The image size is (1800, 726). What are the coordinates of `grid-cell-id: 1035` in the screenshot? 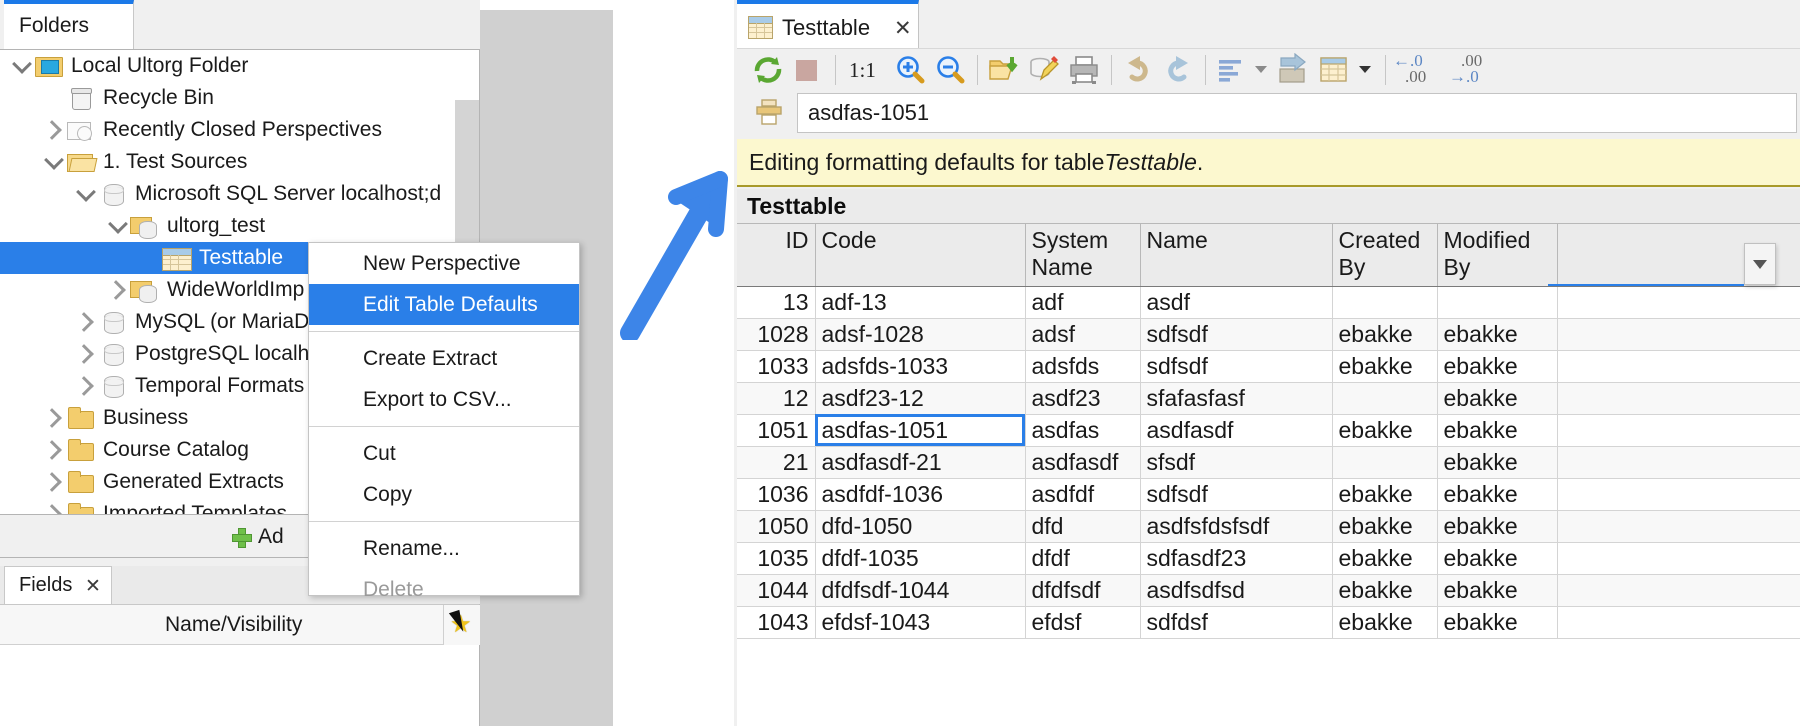 It's located at (776, 558).